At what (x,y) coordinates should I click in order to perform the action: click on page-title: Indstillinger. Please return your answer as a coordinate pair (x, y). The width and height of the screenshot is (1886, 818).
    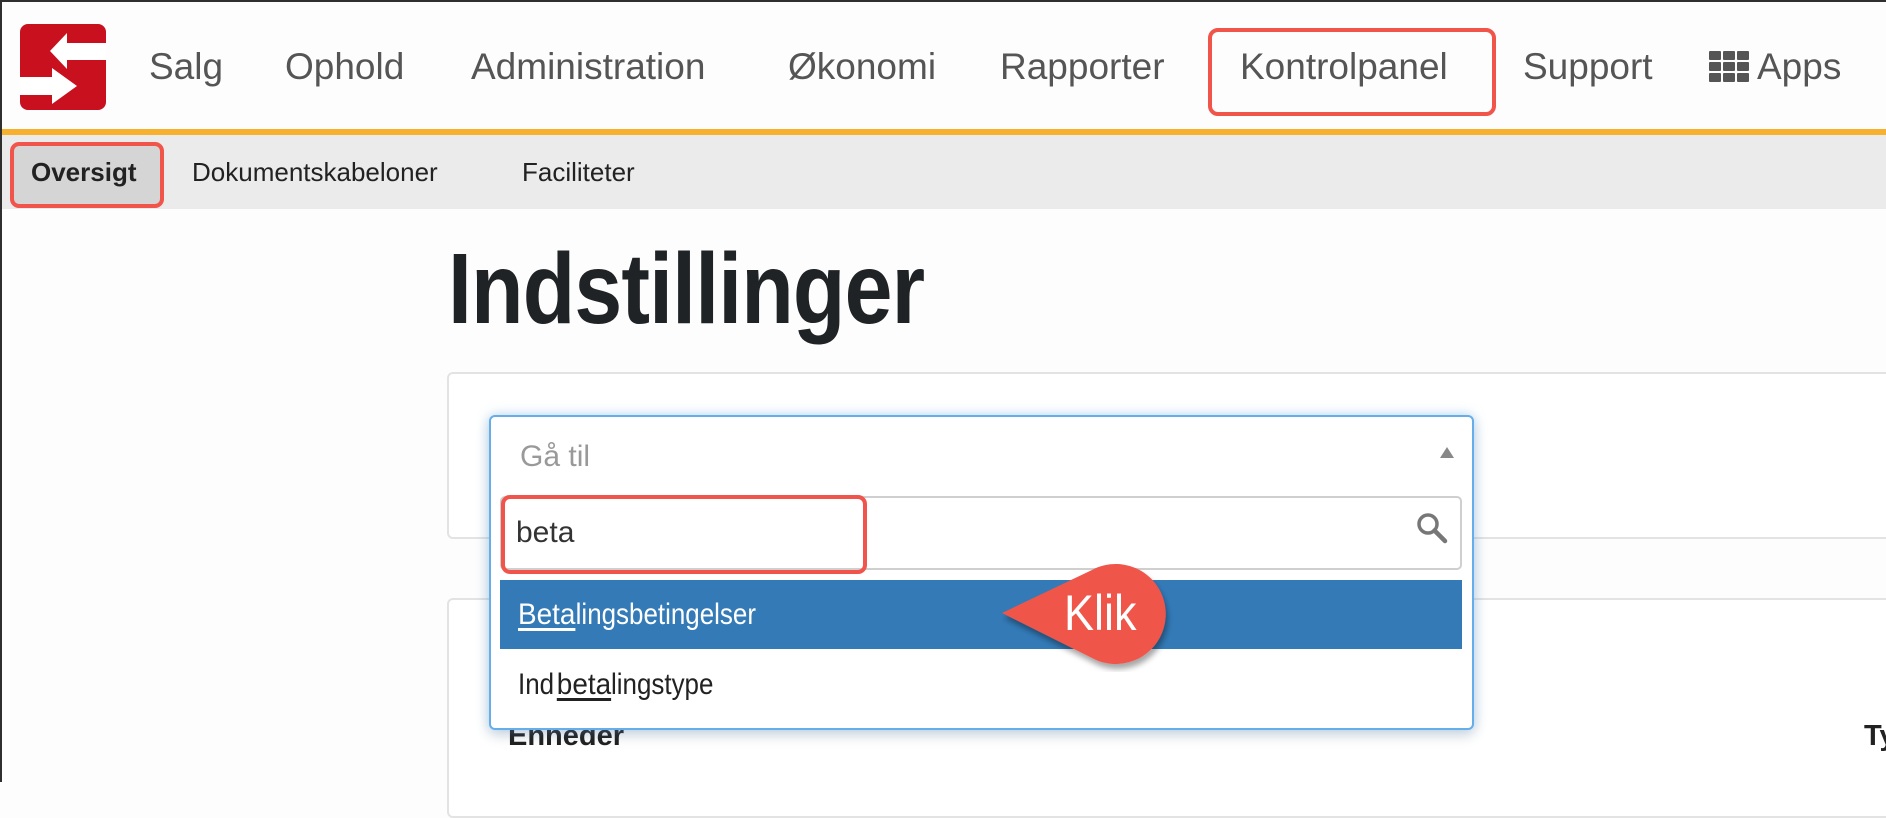
    Looking at the image, I should click on (686, 289).